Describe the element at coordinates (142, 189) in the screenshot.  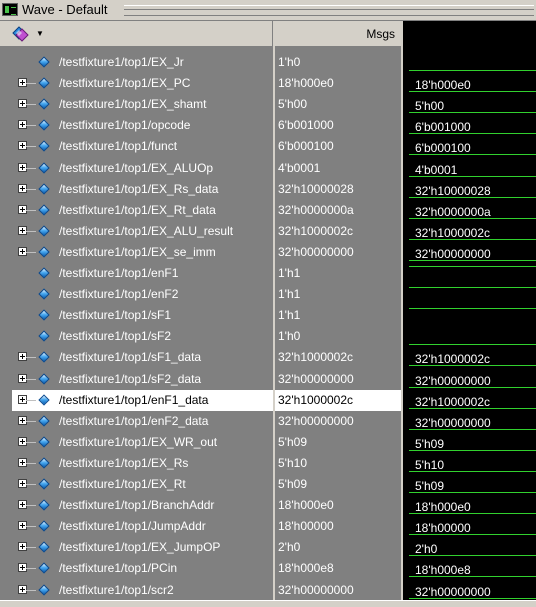
I see `signal-row: /testfixture1/top1/EX_Rs_data` at that location.